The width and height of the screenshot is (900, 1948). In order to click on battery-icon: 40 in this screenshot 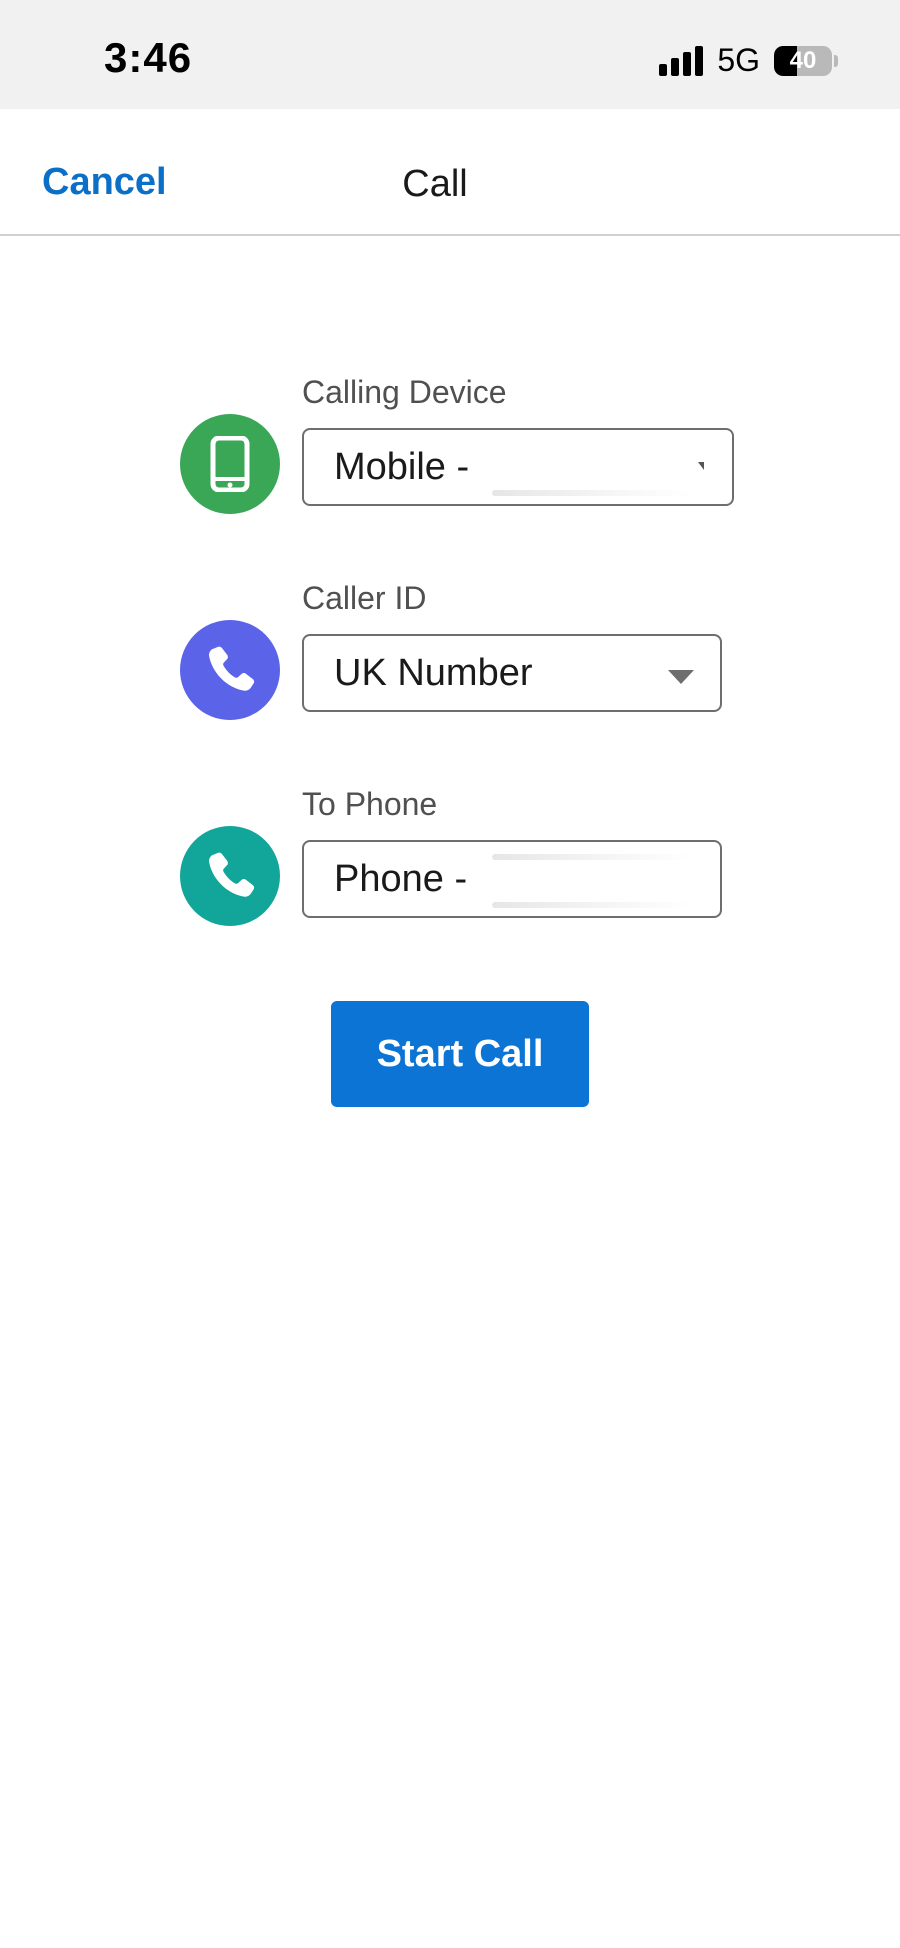, I will do `click(803, 60)`.